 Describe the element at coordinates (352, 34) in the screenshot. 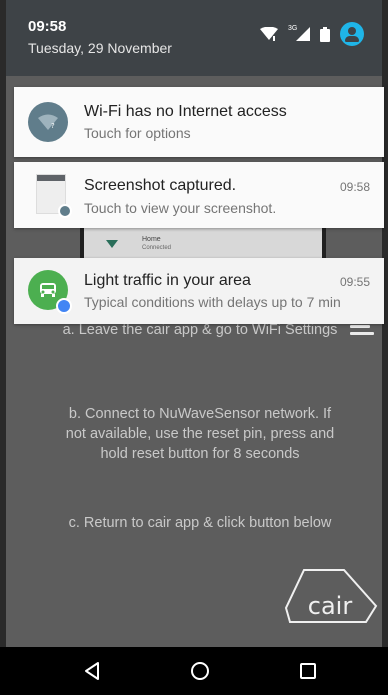

I see `account-icon` at that location.